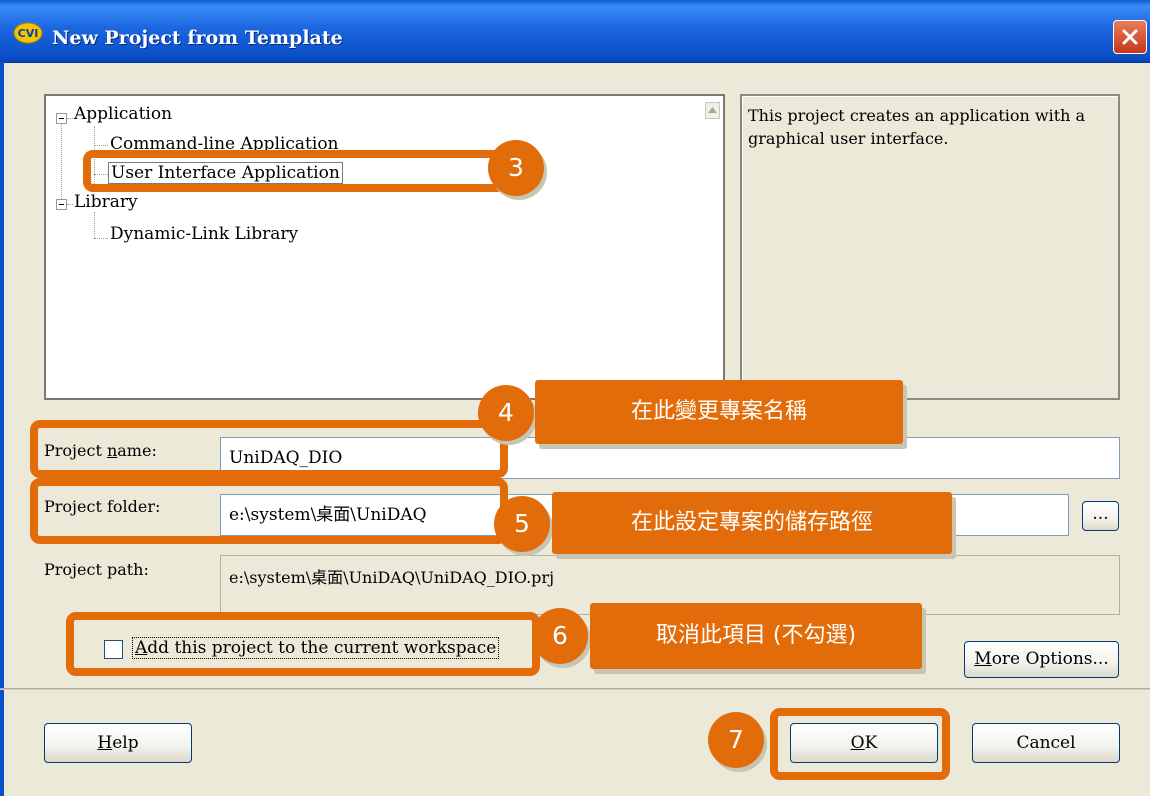  What do you see at coordinates (575, 689) in the screenshot?
I see `separator` at bounding box center [575, 689].